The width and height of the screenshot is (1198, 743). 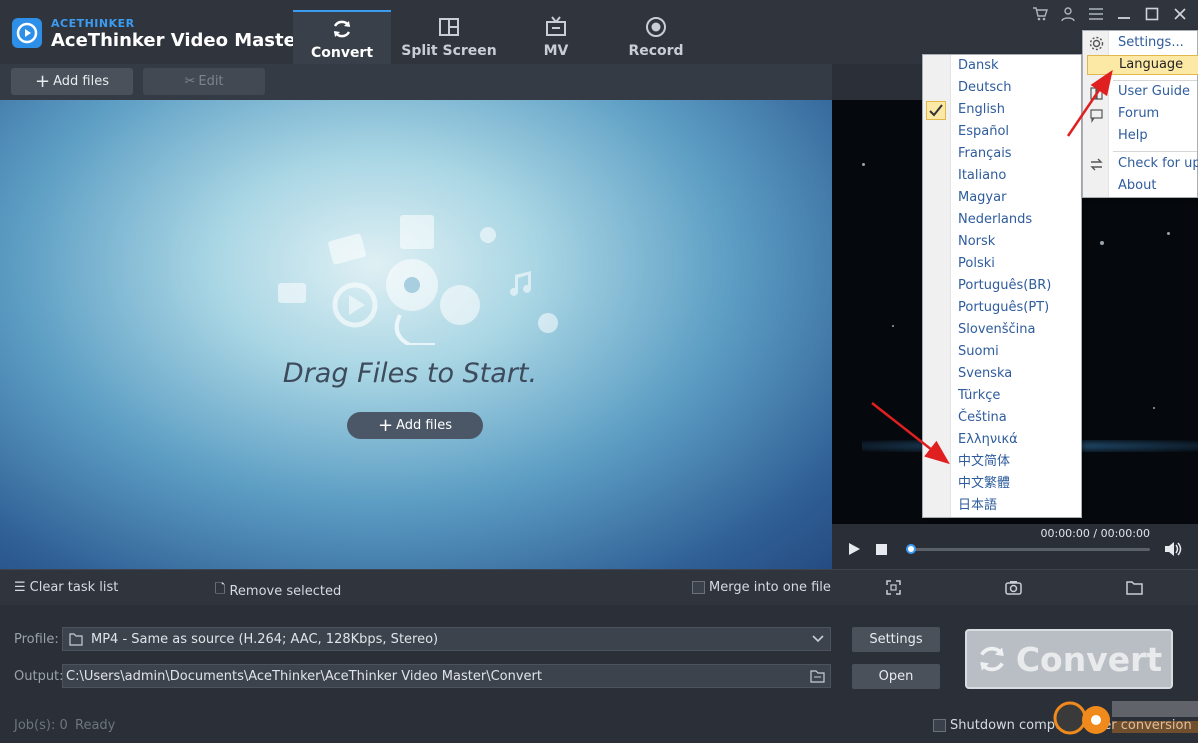 What do you see at coordinates (910, 433) in the screenshot?
I see `arrow-to-chinese-simplified` at bounding box center [910, 433].